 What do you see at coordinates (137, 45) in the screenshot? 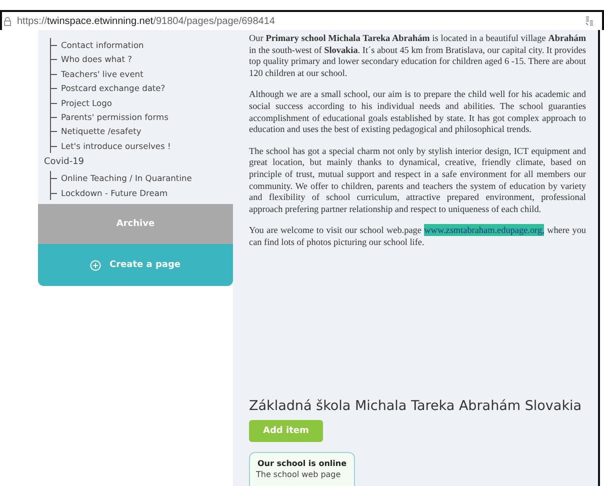
I see `sidebar-item: Contact information` at bounding box center [137, 45].